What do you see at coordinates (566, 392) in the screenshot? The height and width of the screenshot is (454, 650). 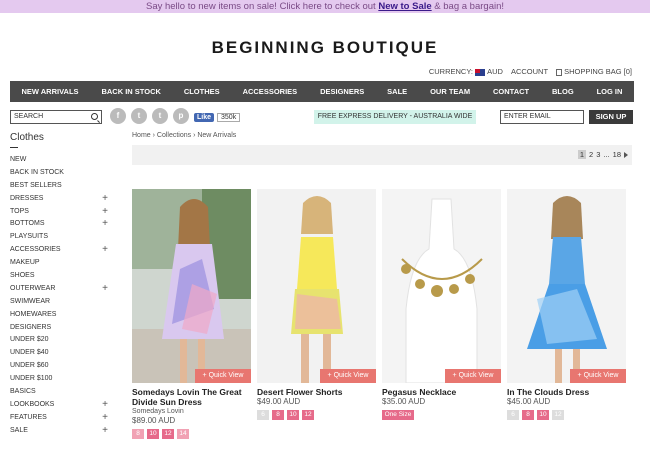 I see `product-name: In The Clouds Dress` at bounding box center [566, 392].